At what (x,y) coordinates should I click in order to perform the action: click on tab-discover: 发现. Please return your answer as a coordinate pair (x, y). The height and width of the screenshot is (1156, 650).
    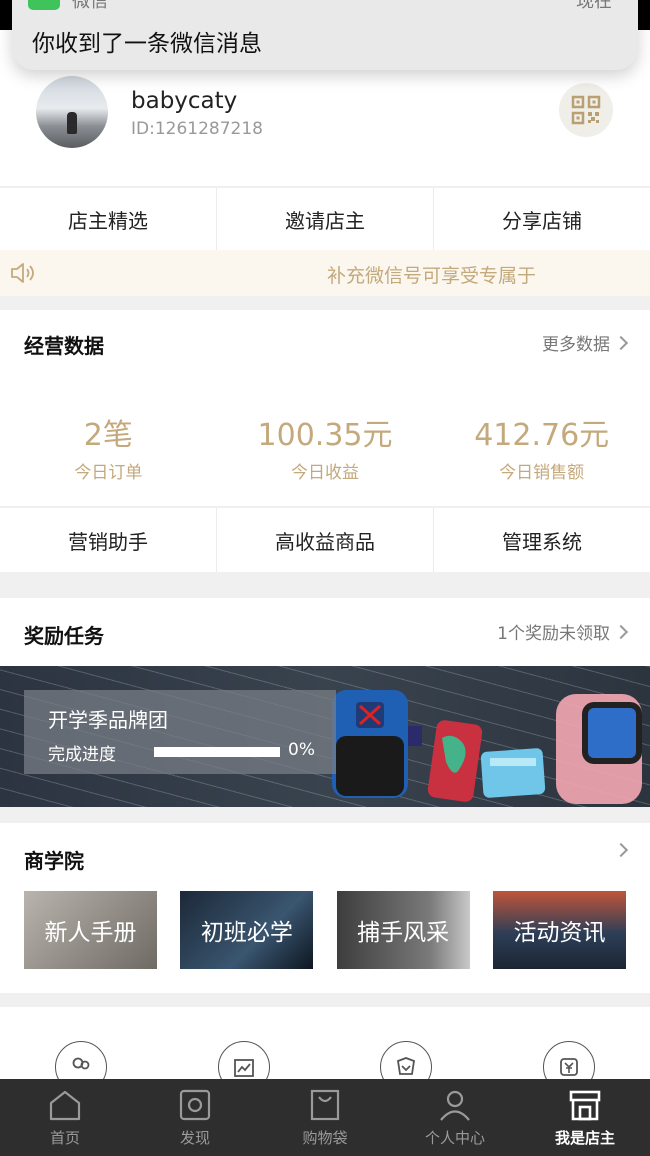
    Looking at the image, I should click on (195, 1117).